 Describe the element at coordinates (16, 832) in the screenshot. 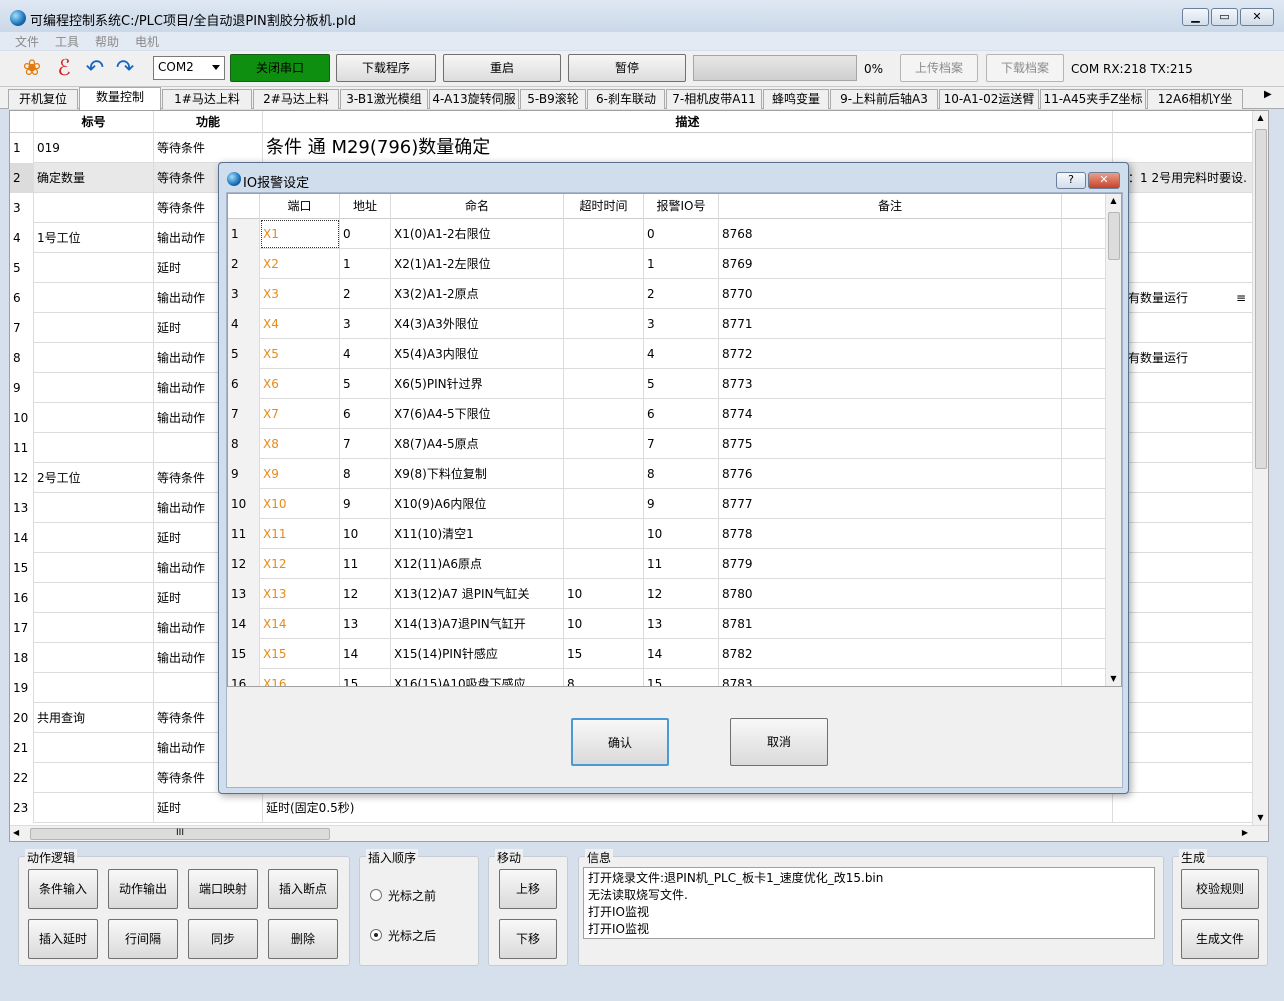

I see `scroll-left-icon: ◀` at that location.